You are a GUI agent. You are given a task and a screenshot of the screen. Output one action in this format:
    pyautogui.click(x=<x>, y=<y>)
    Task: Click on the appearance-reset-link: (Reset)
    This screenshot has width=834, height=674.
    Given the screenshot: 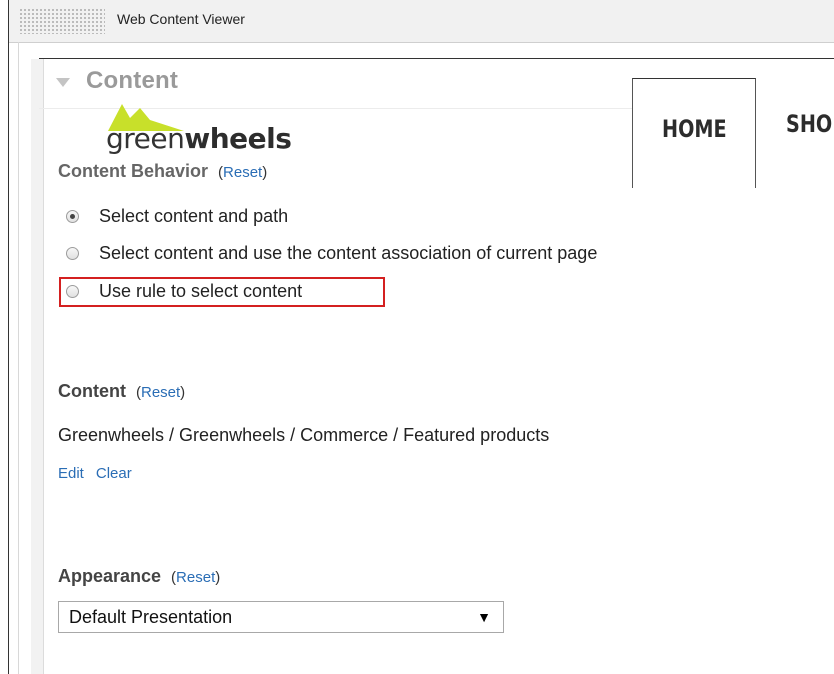 What is the action you would take?
    pyautogui.click(x=195, y=577)
    